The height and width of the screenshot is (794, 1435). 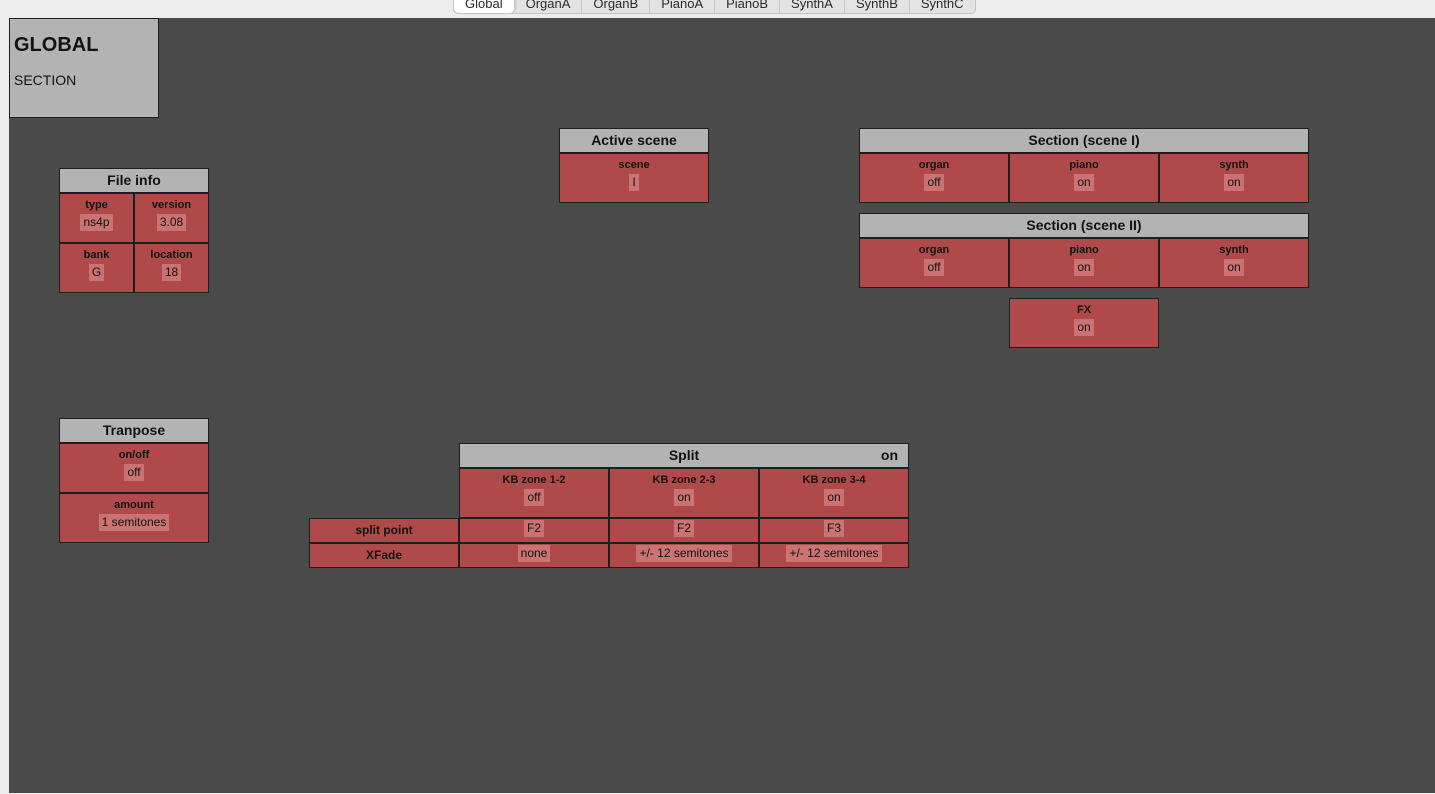 I want to click on page-title: GLOBAL, so click(x=56, y=45).